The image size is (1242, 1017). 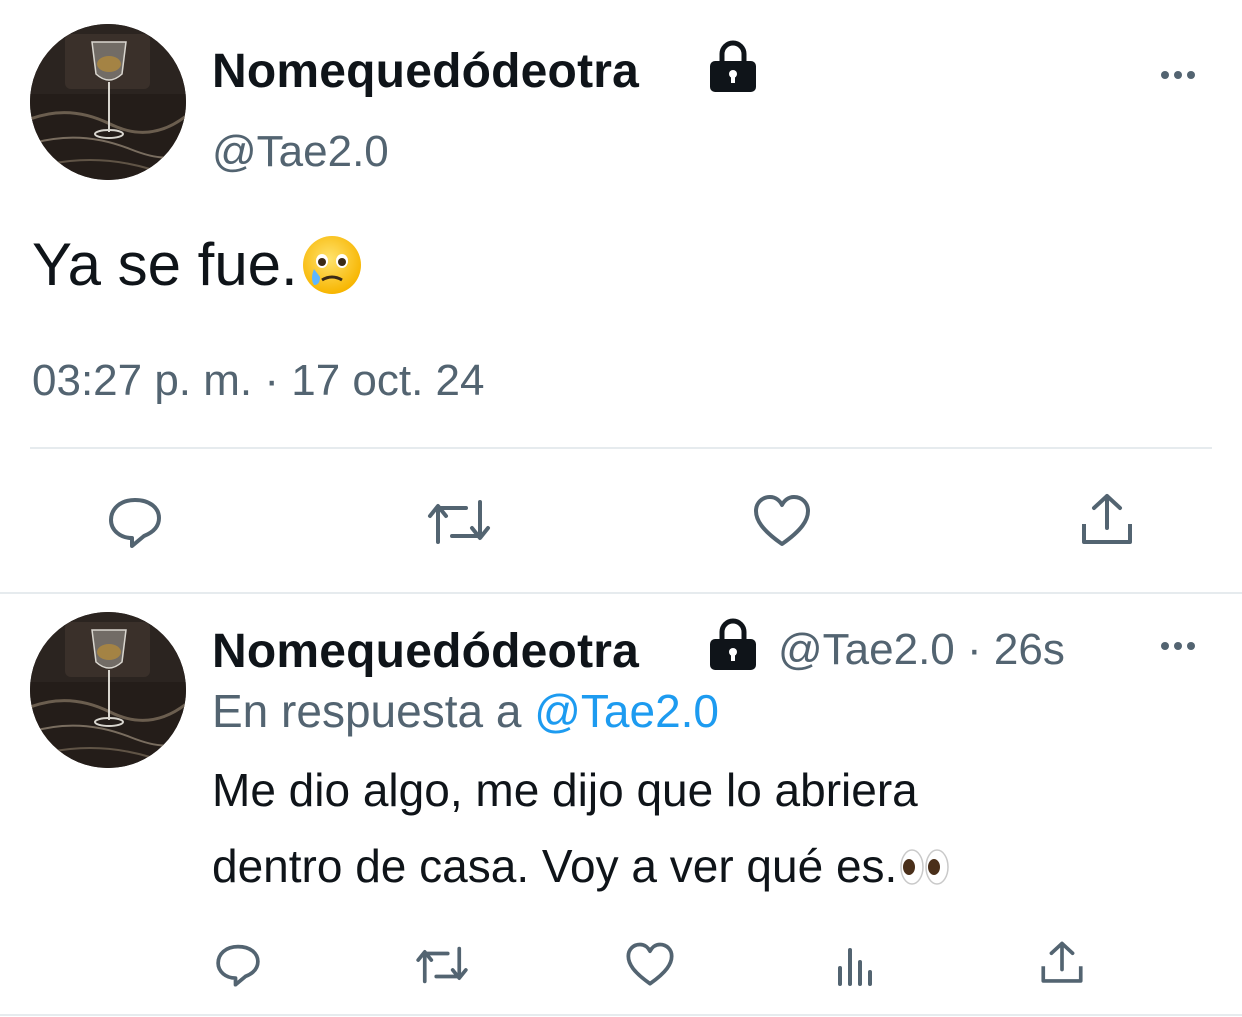 What do you see at coordinates (1029, 649) in the screenshot?
I see `tweet-age: 26s` at bounding box center [1029, 649].